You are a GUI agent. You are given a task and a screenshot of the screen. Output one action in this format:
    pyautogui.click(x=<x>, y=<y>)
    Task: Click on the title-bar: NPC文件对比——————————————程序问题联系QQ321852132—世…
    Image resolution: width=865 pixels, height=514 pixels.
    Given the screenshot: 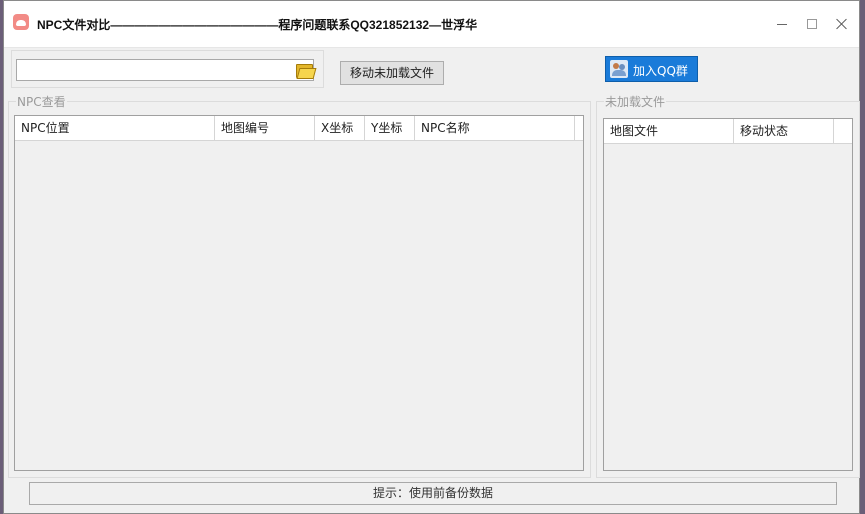 What is the action you would take?
    pyautogui.click(x=431, y=24)
    